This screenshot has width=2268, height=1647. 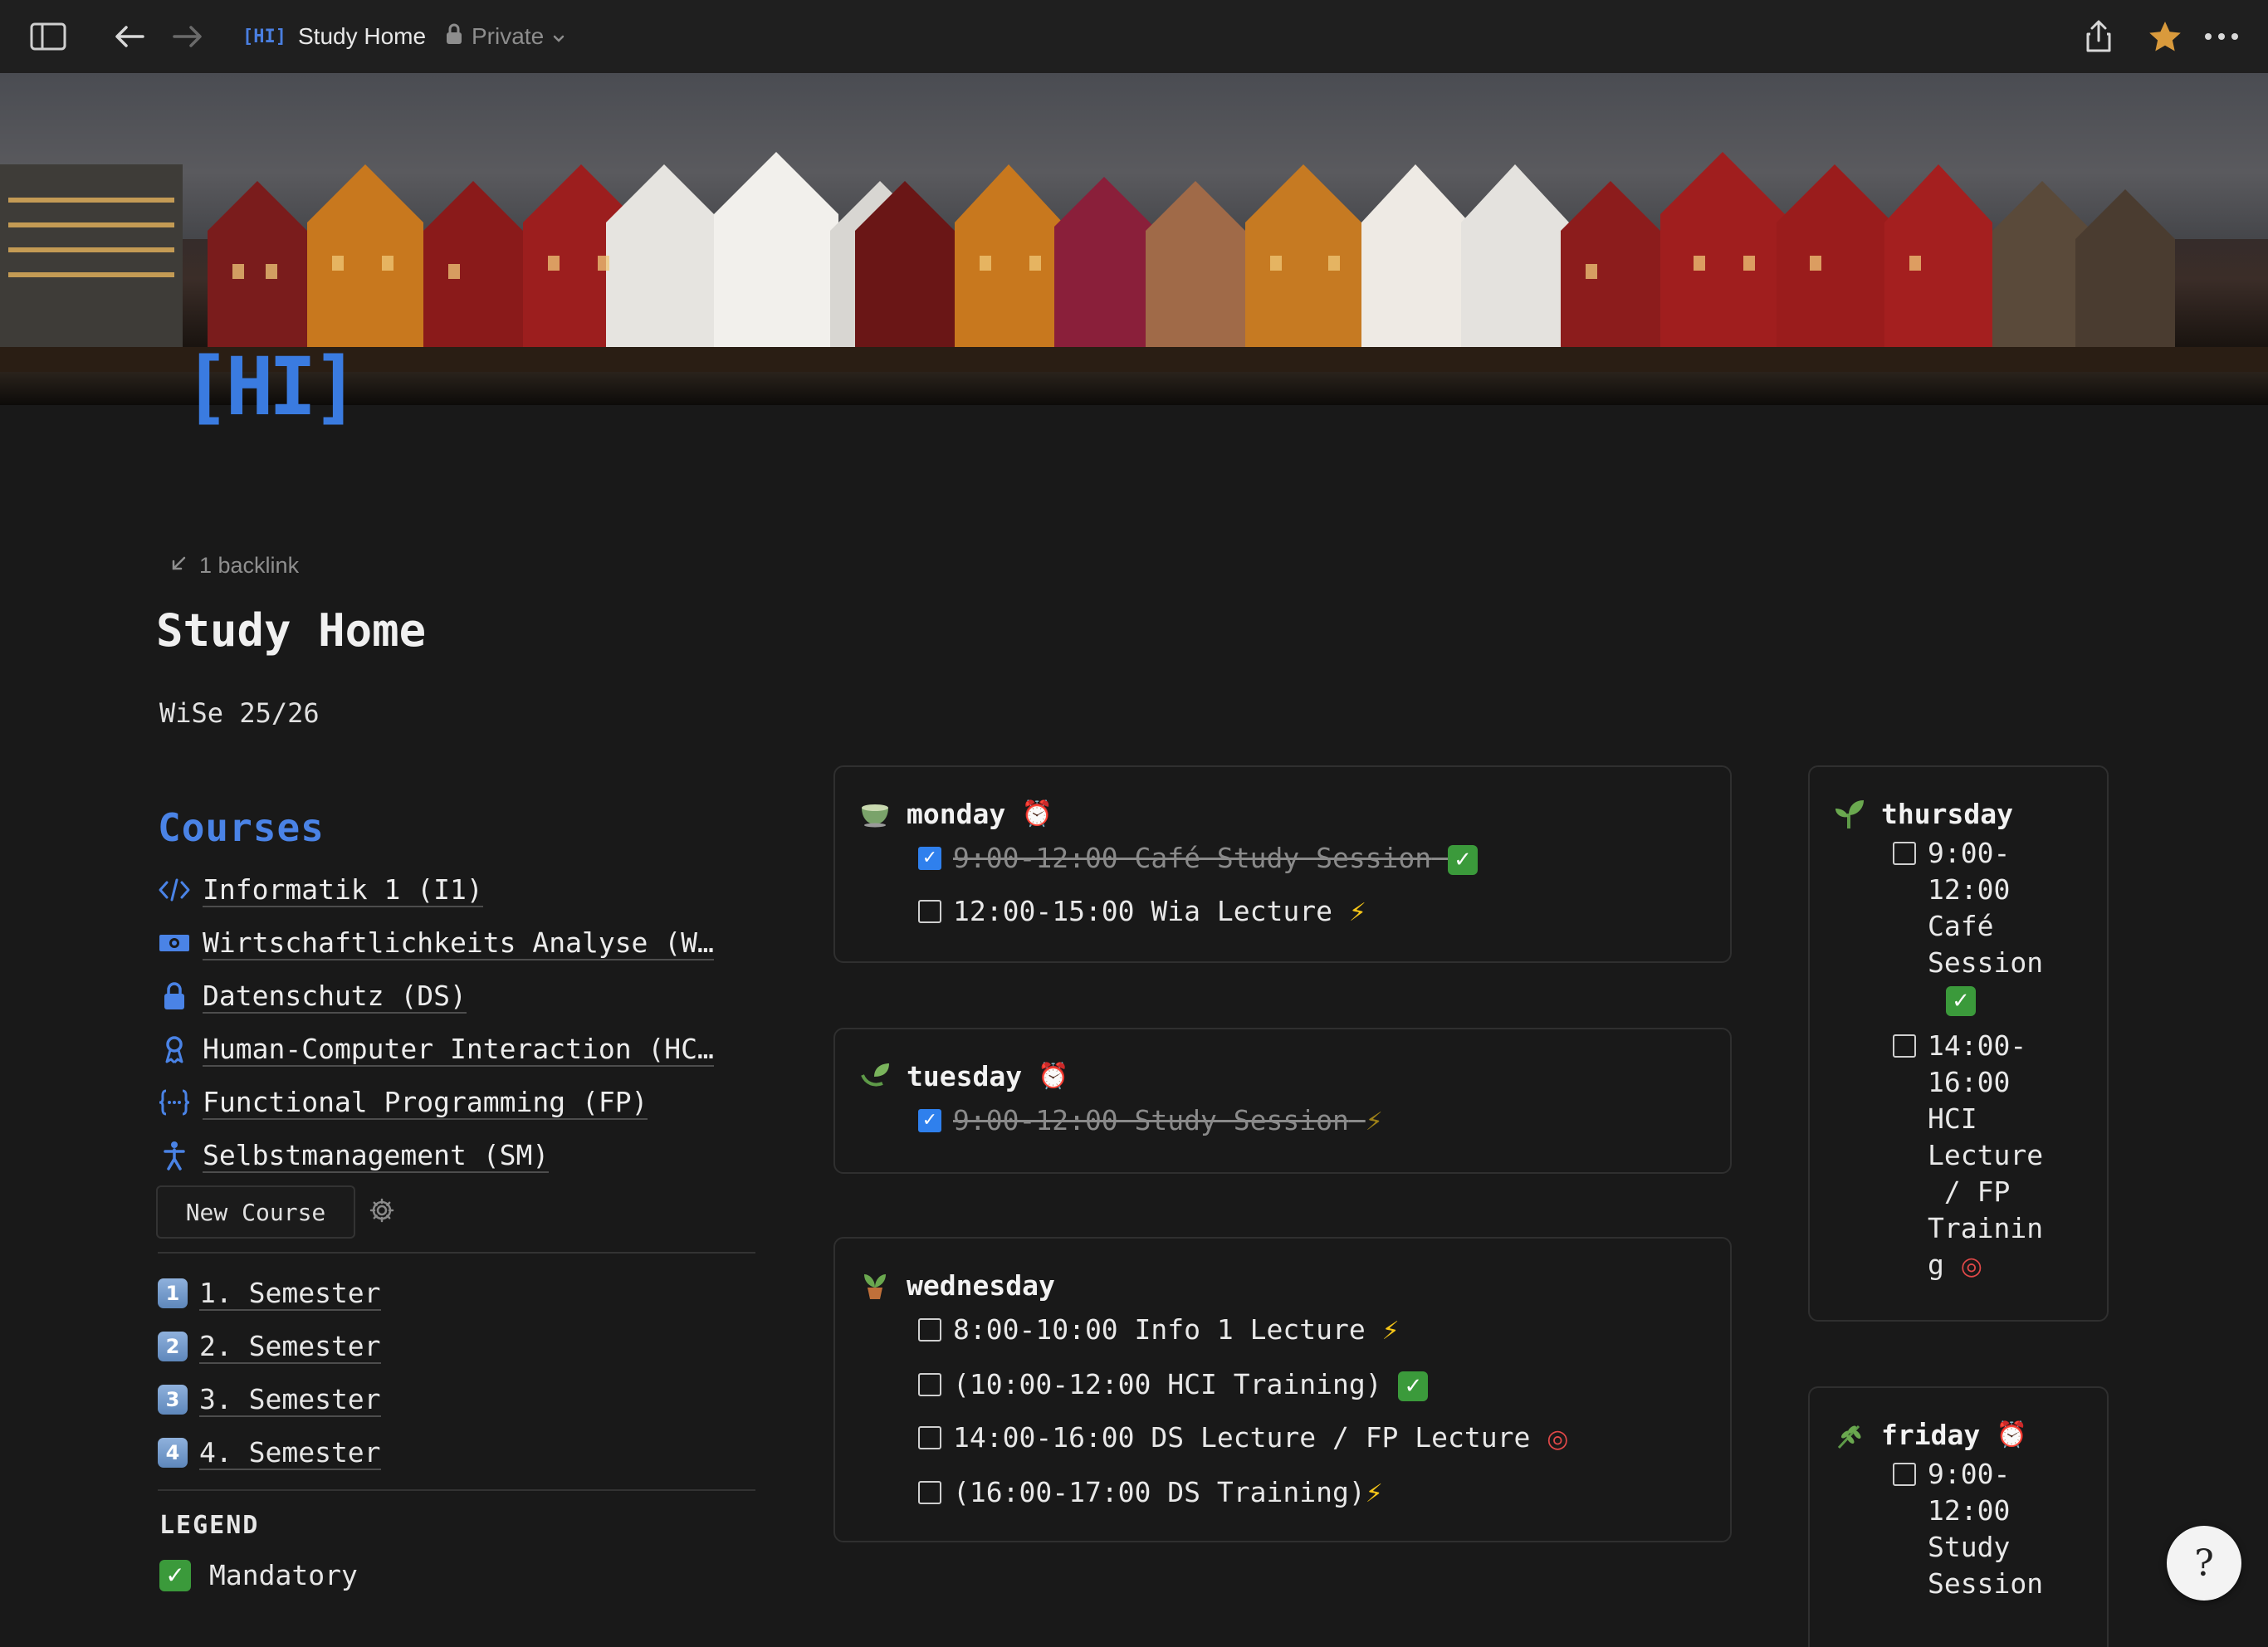 What do you see at coordinates (1936, 1265) in the screenshot?
I see `todo-text-line: g` at bounding box center [1936, 1265].